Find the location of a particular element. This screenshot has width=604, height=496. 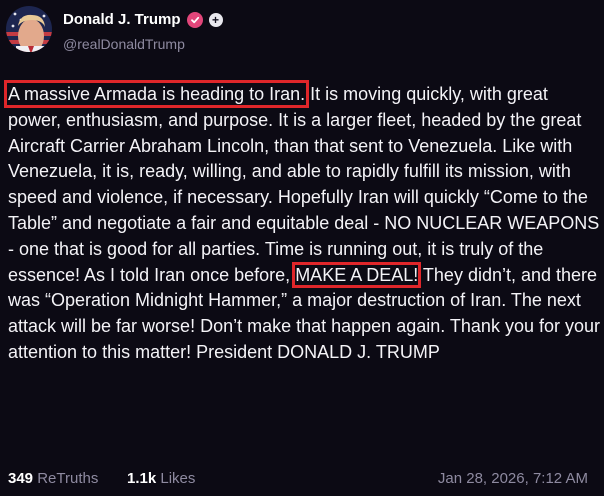

author-handle: @realDonaldTrump is located at coordinates (124, 44).